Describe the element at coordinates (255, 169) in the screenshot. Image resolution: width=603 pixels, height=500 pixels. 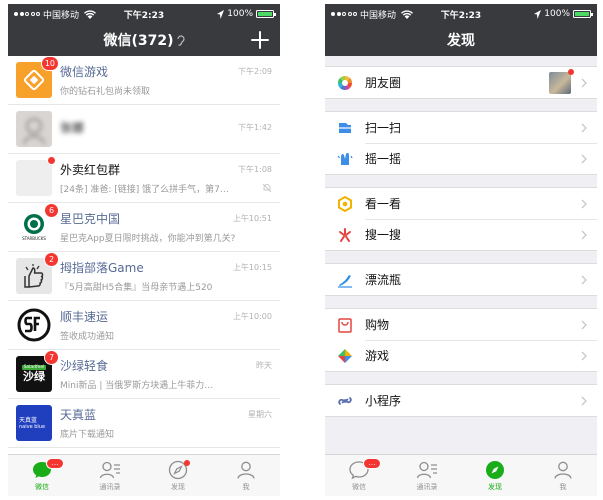
I see `chat-time: 下午1:08` at that location.